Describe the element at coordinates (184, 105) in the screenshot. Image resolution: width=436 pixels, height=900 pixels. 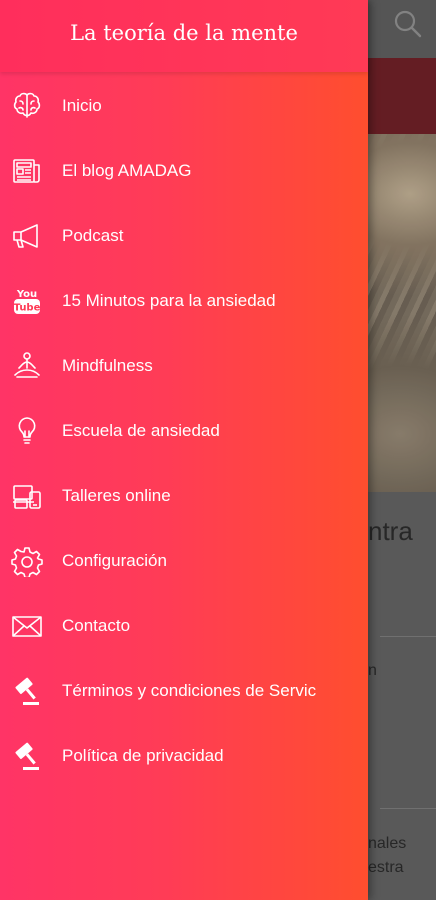
I see `menu-item-inicio: Inicio` at that location.